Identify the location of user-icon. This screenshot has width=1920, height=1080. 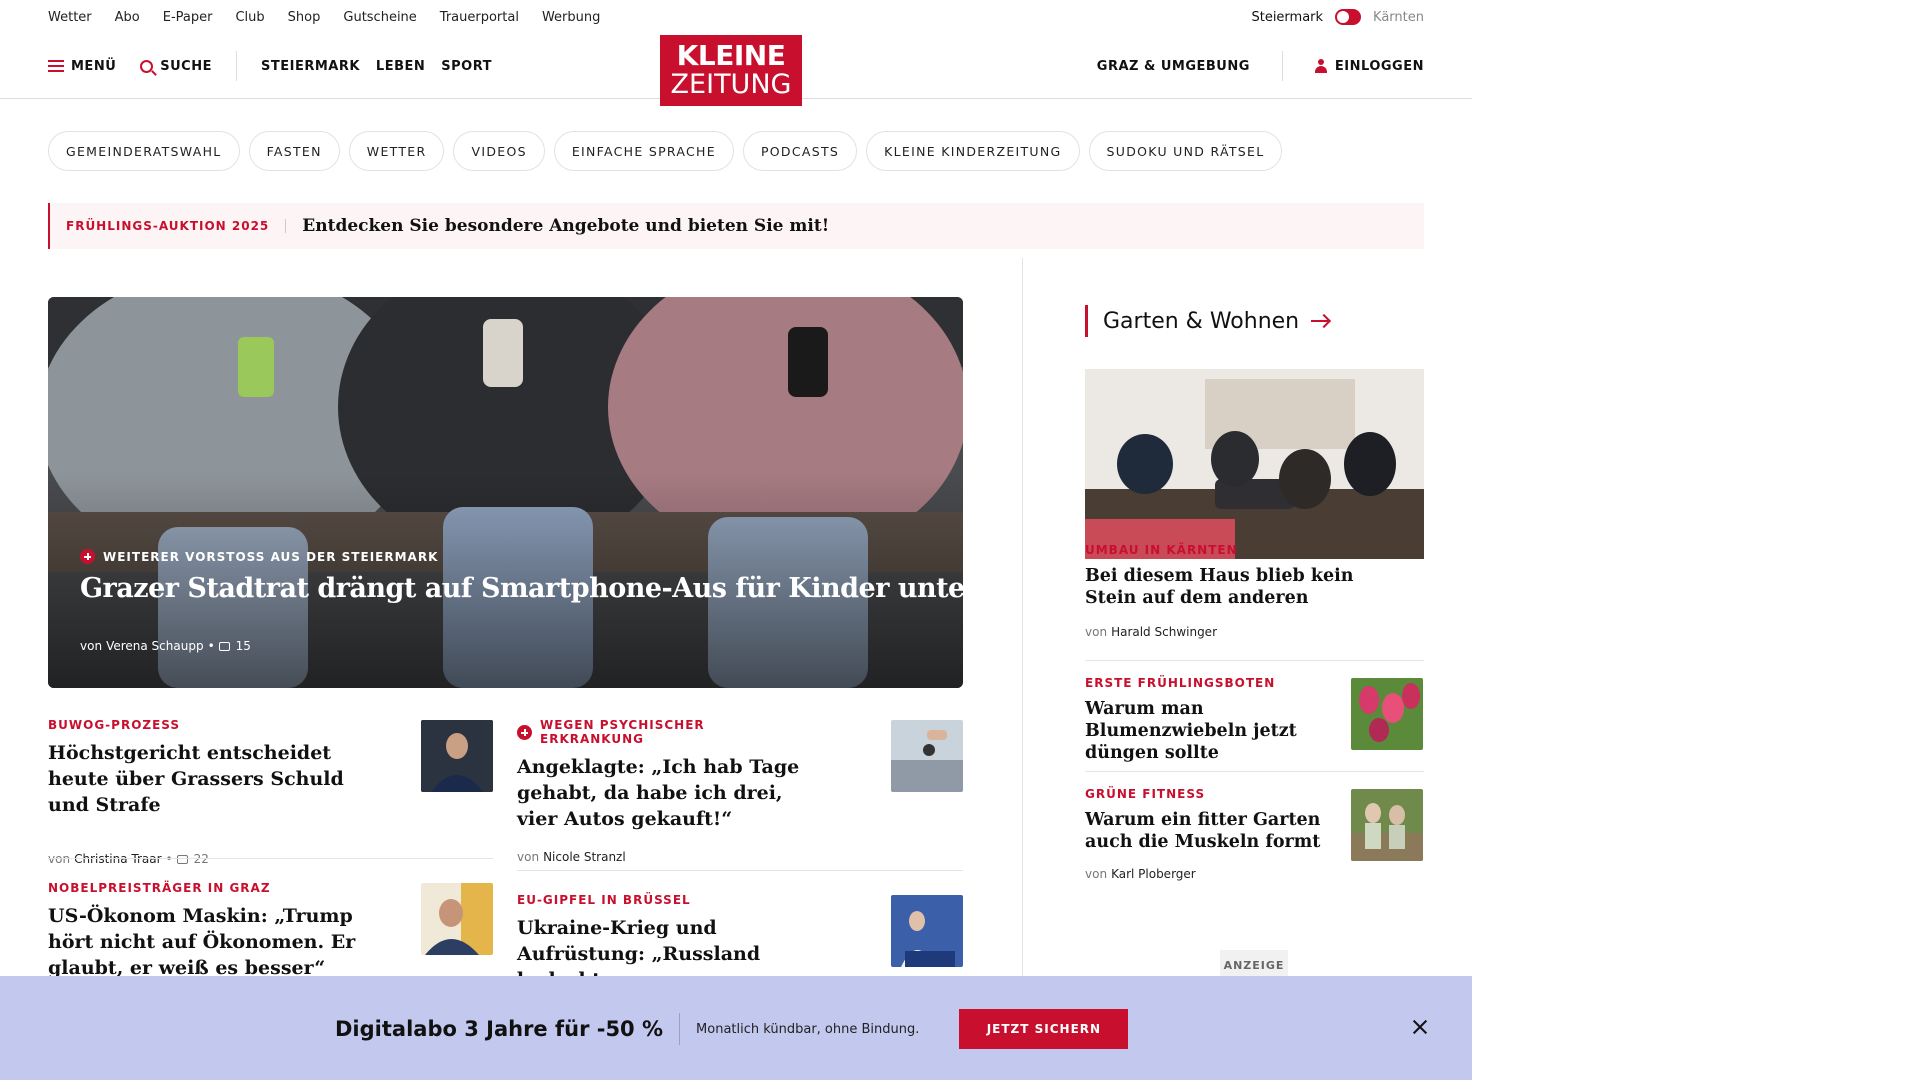
(1320, 66).